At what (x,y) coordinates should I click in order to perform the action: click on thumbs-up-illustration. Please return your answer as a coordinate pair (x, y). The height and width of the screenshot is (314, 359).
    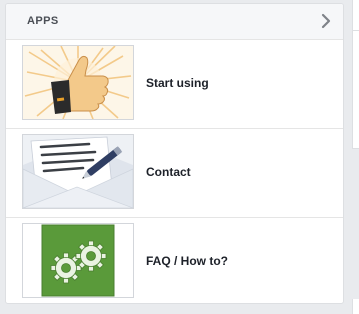
    Looking at the image, I should click on (78, 82).